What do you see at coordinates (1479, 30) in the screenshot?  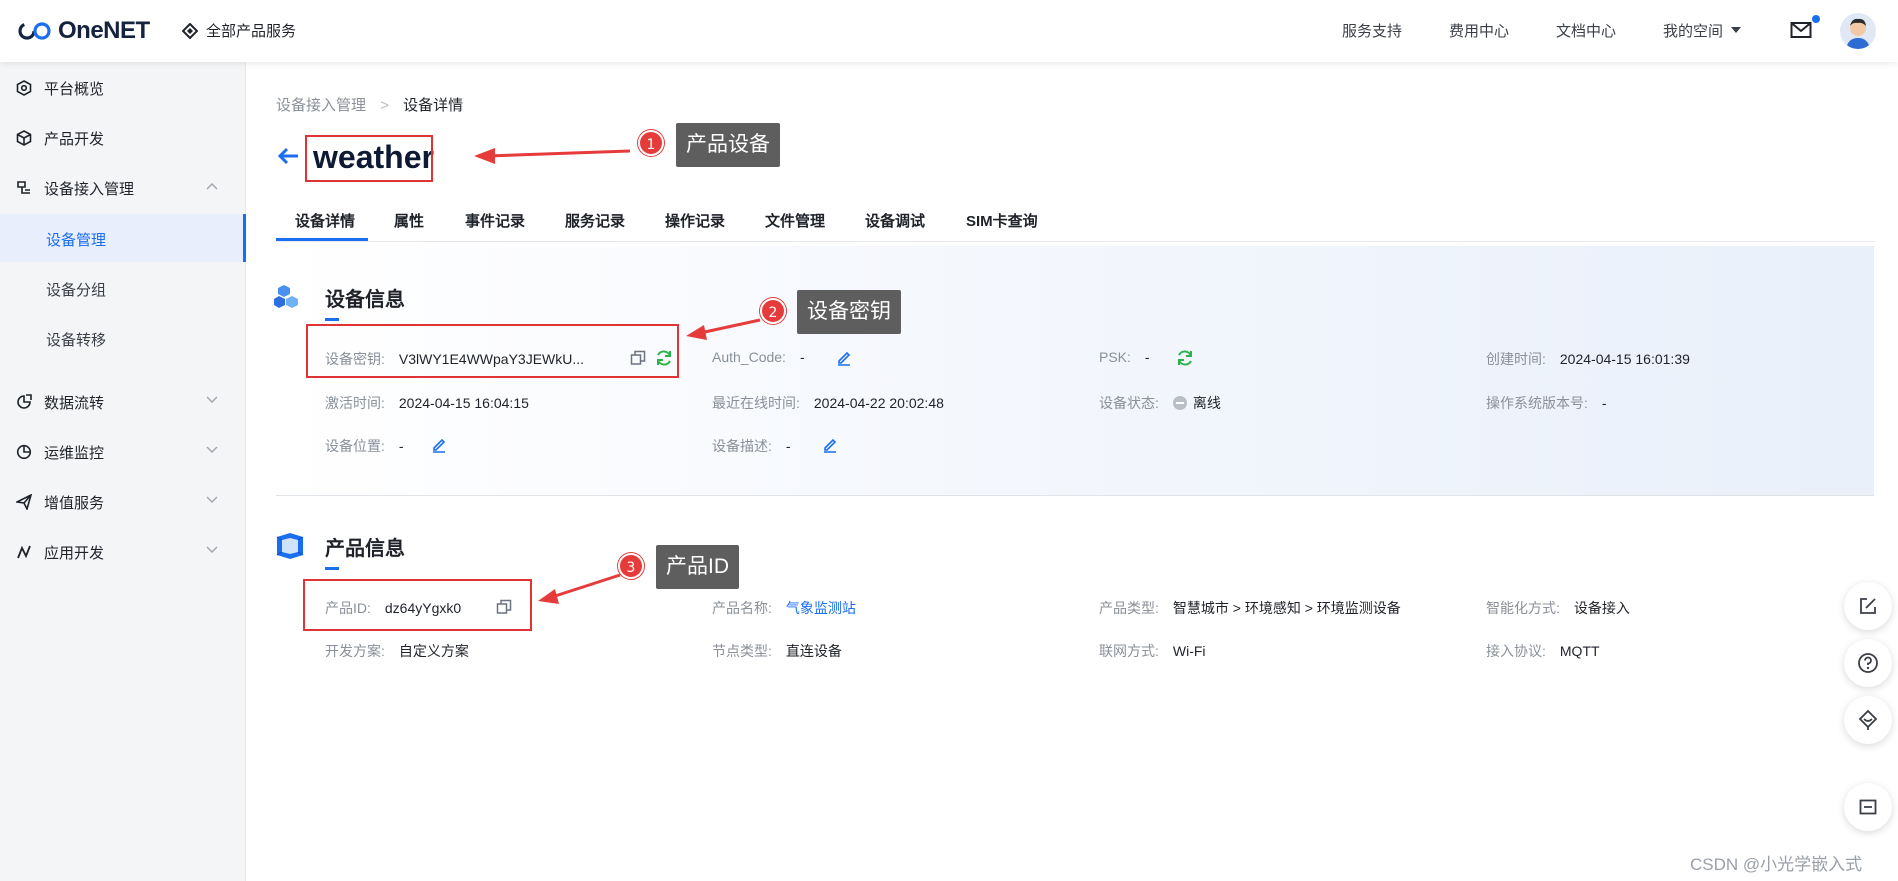 I see `nav-billing-center: 费用中心` at bounding box center [1479, 30].